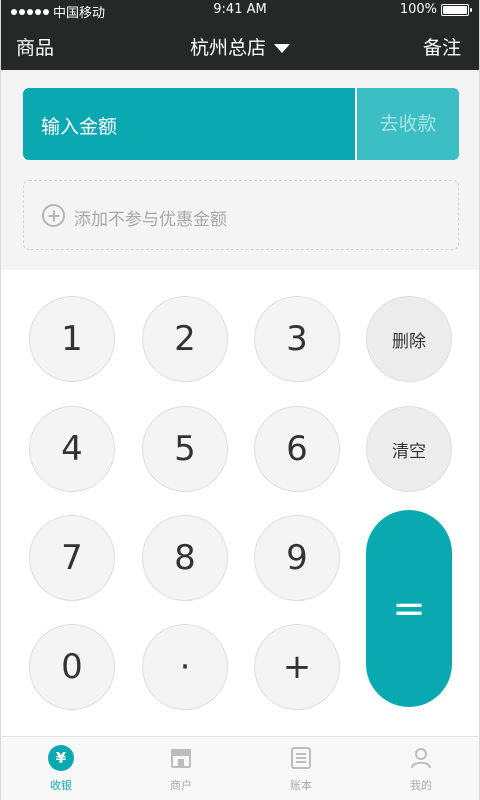  Describe the element at coordinates (185, 339) in the screenshot. I see `key-2: 2` at that location.